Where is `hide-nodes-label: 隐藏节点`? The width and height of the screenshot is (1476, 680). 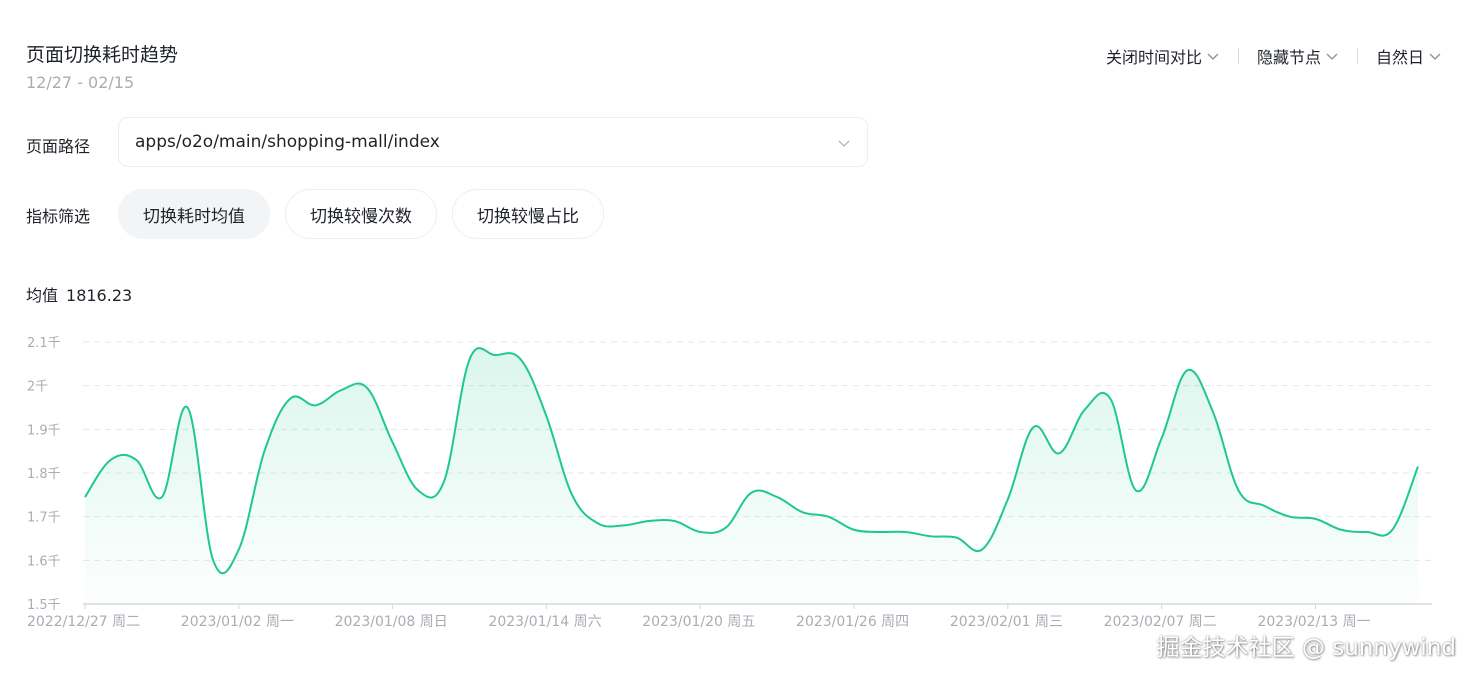 hide-nodes-label: 隐藏节点 is located at coordinates (1288, 57).